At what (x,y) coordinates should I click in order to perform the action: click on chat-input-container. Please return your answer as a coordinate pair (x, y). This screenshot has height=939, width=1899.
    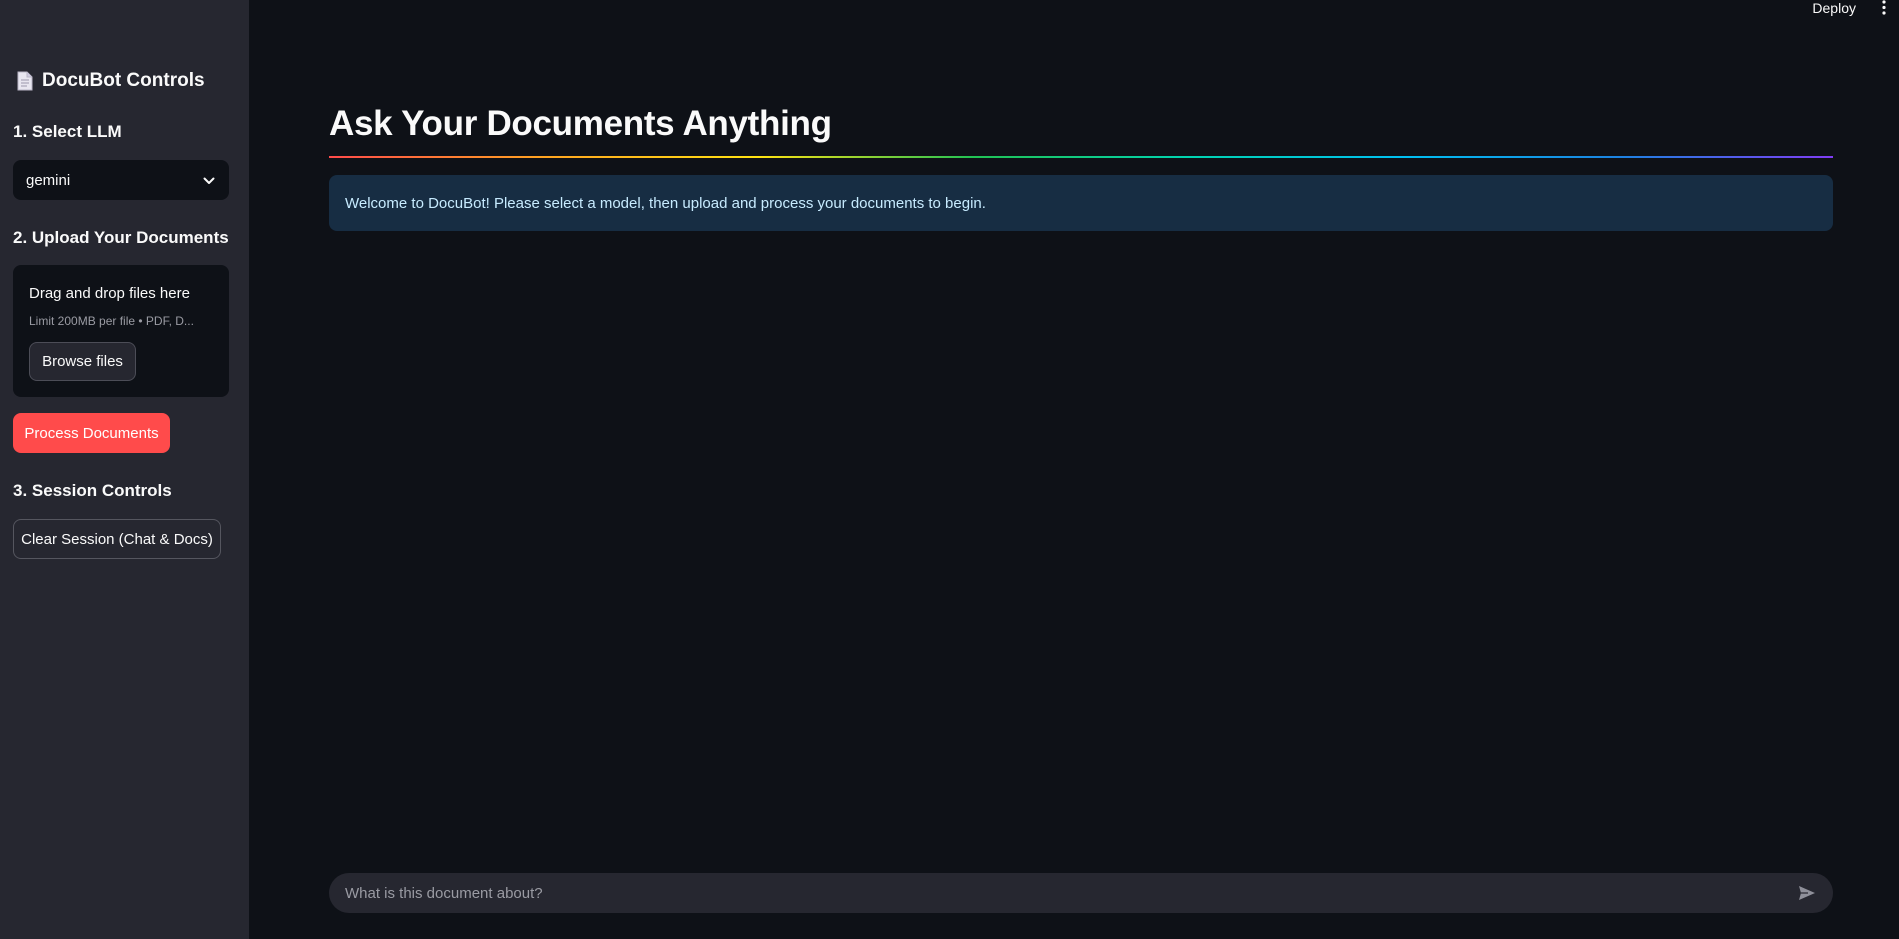
    Looking at the image, I should click on (1081, 893).